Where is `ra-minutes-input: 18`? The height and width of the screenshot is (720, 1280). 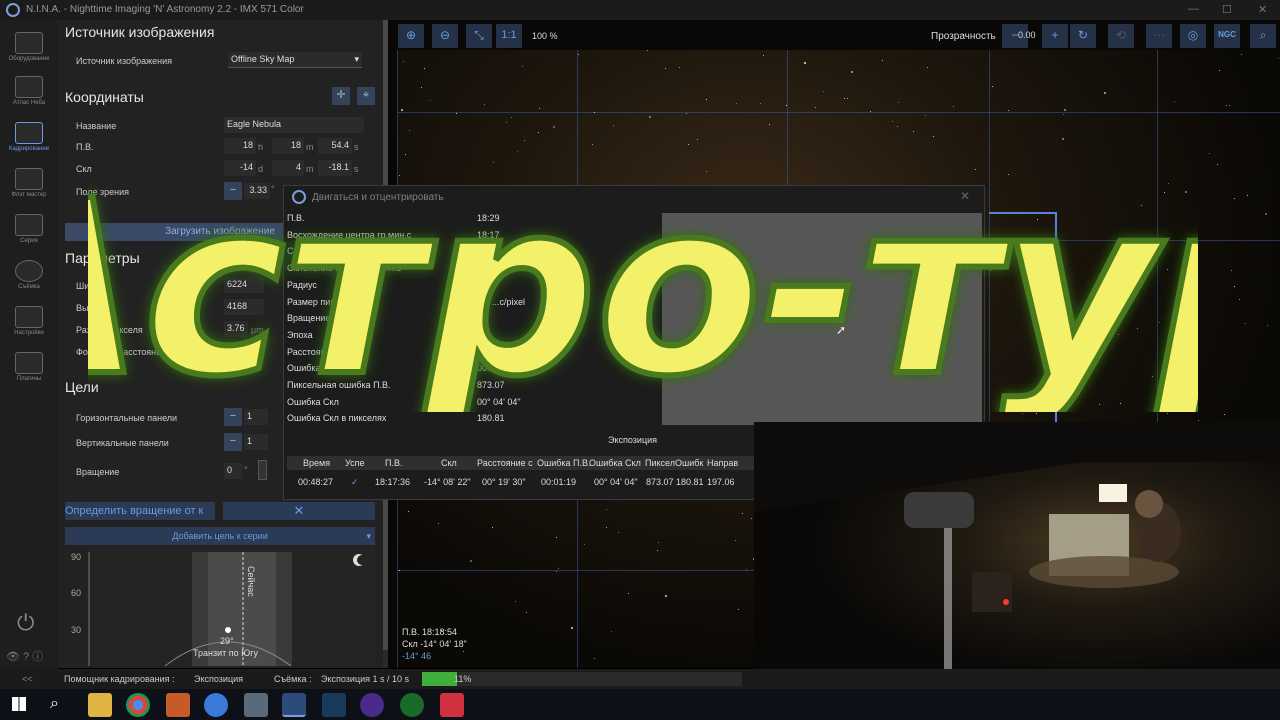
ra-minutes-input: 18 is located at coordinates (288, 146).